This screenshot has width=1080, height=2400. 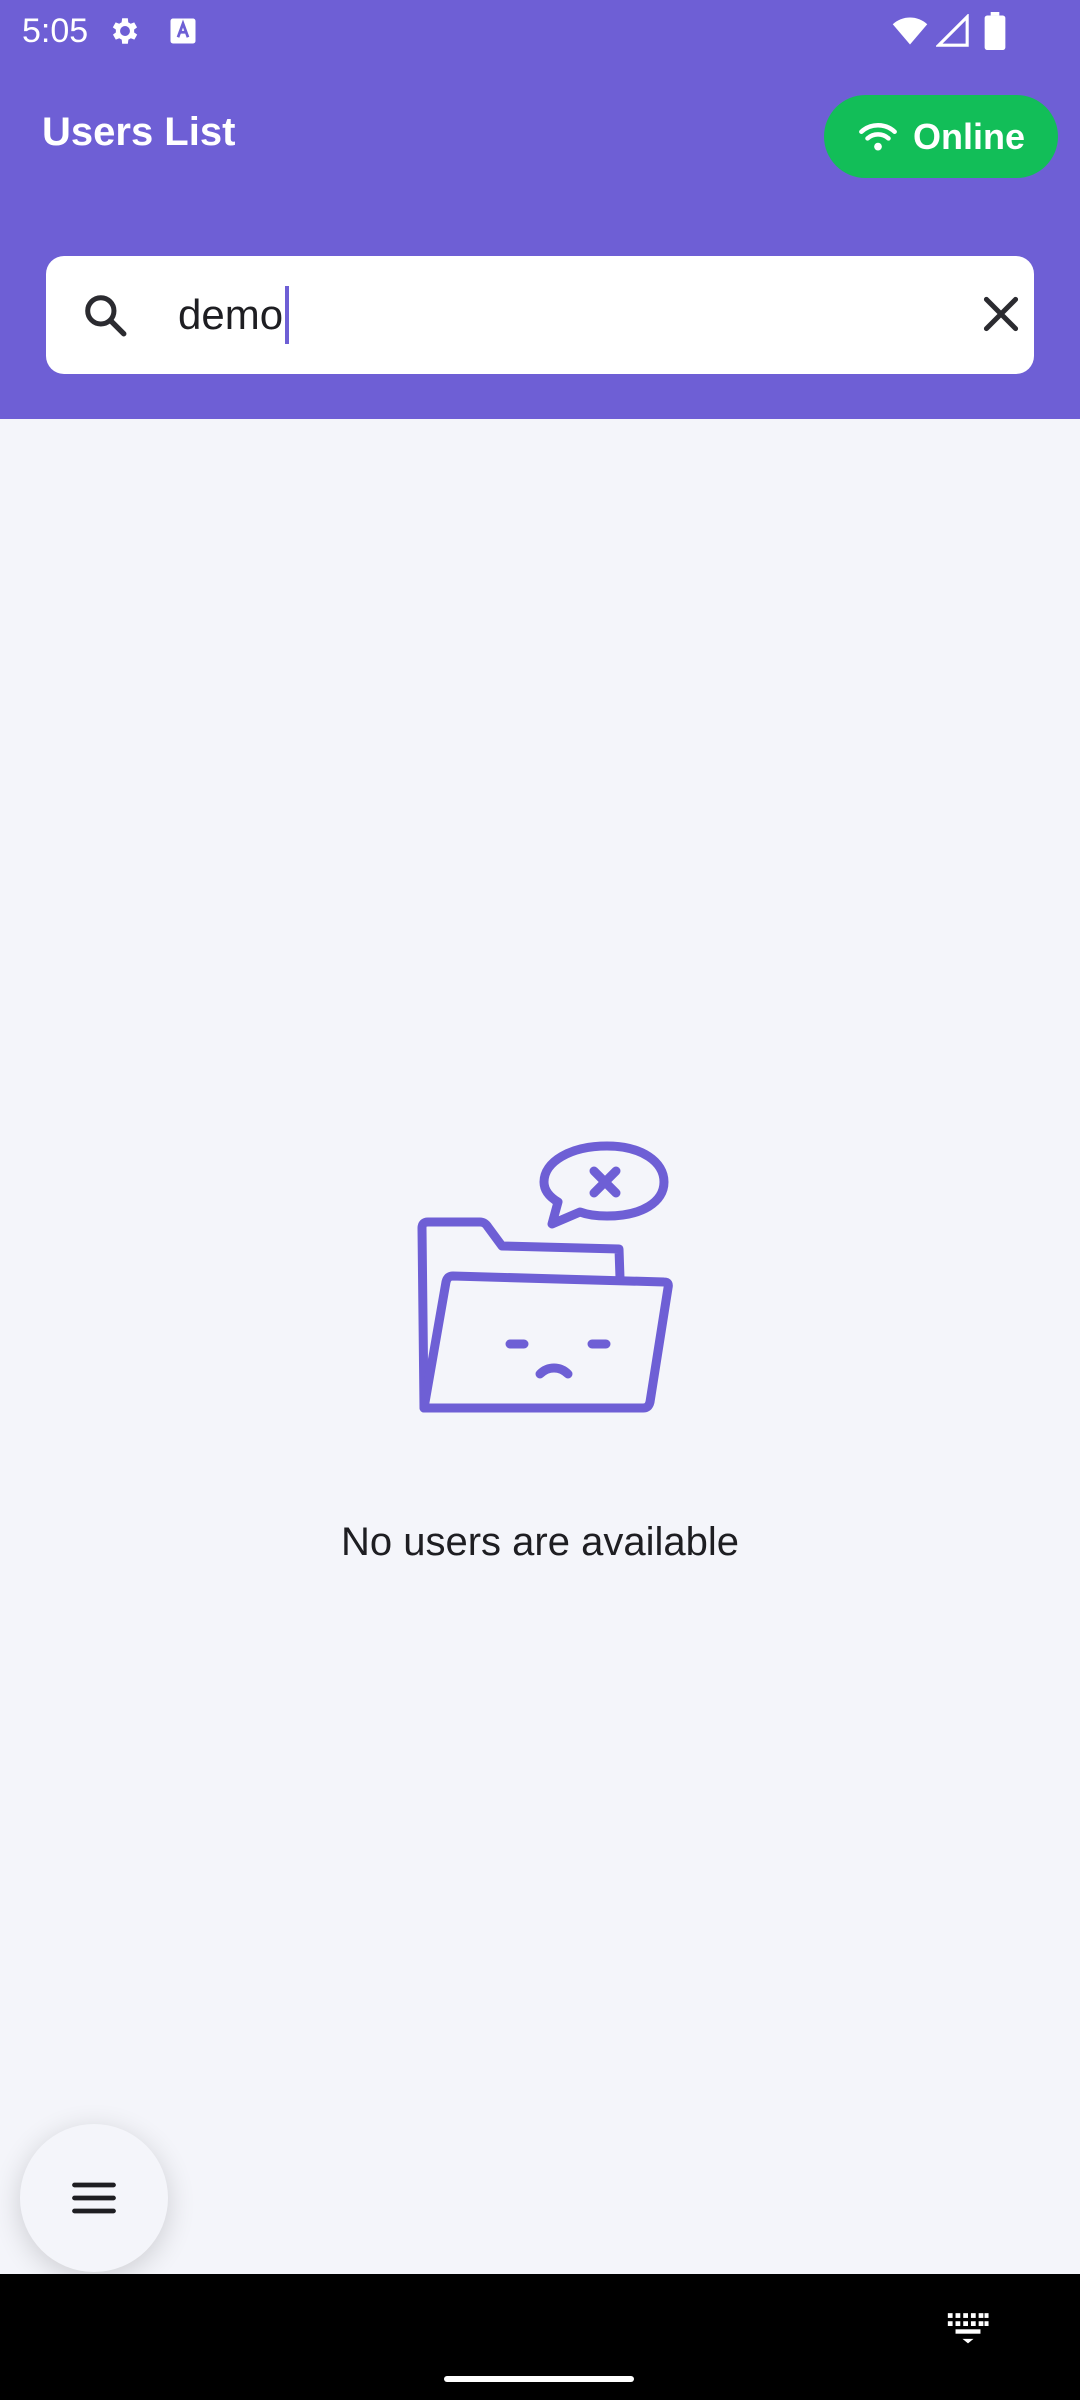 What do you see at coordinates (540, 1542) in the screenshot?
I see `empty-state-message: No users are available` at bounding box center [540, 1542].